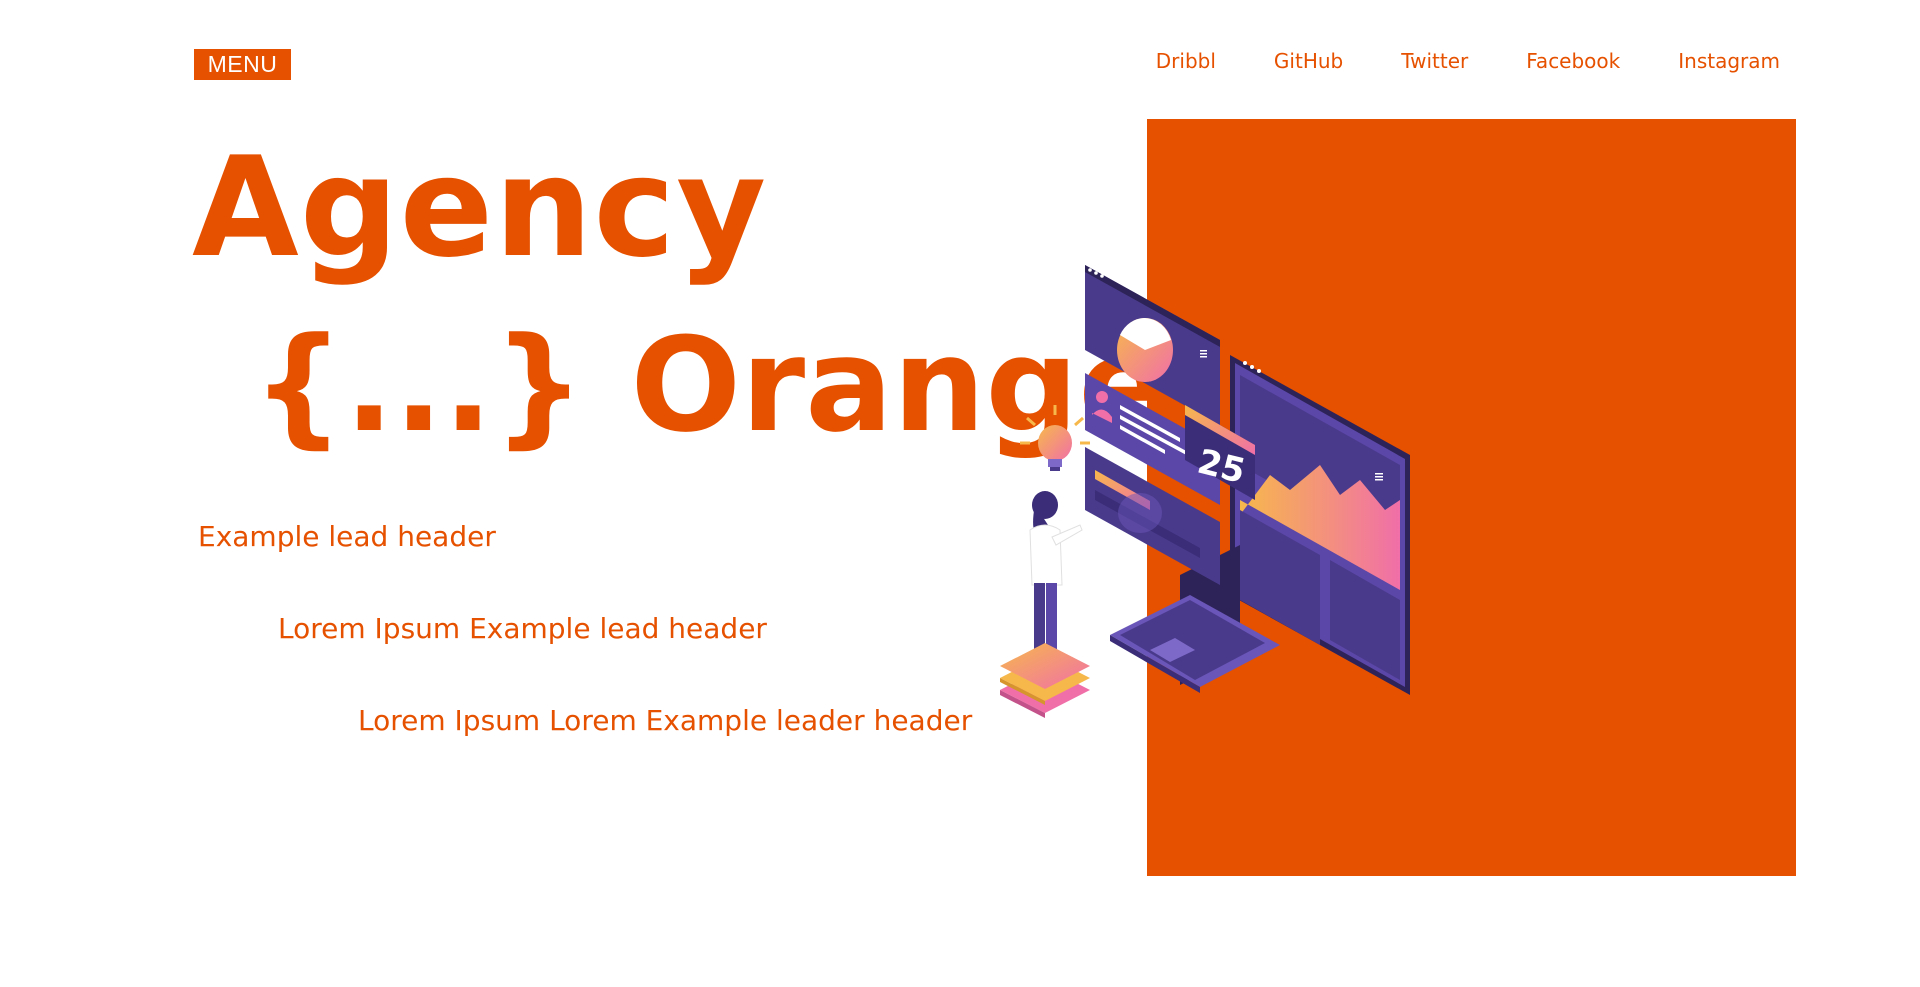  Describe the element at coordinates (1056, 580) in the screenshot. I see `person-figure` at that location.